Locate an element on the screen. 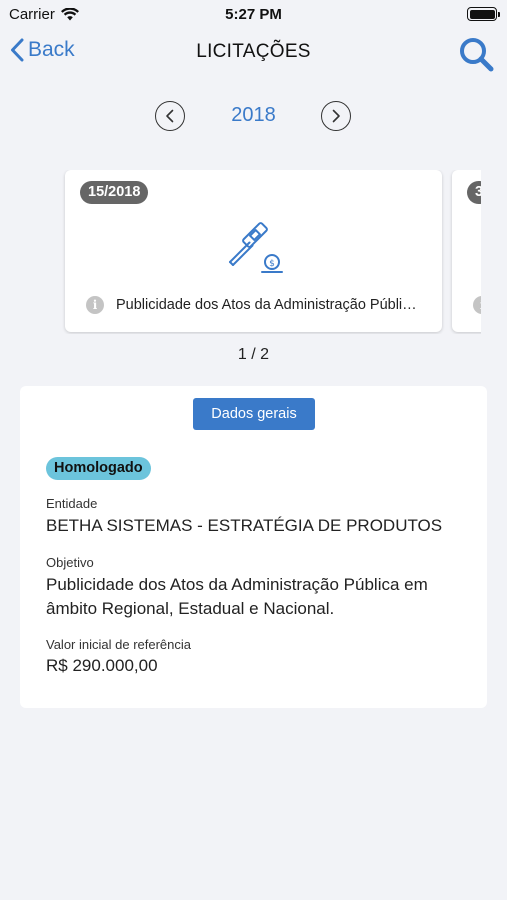  selected-year: 2018 is located at coordinates (253, 115).